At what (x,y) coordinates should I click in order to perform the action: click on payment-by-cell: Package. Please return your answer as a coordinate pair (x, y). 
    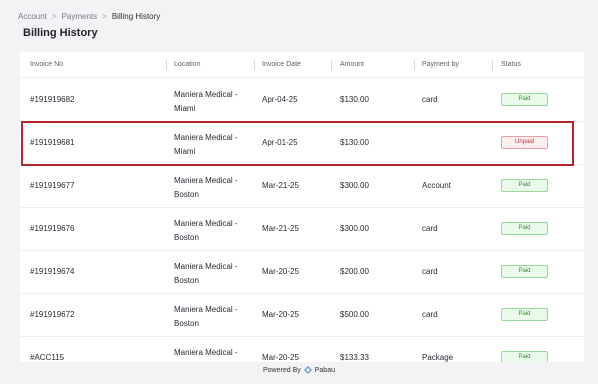
    Looking at the image, I should click on (438, 357).